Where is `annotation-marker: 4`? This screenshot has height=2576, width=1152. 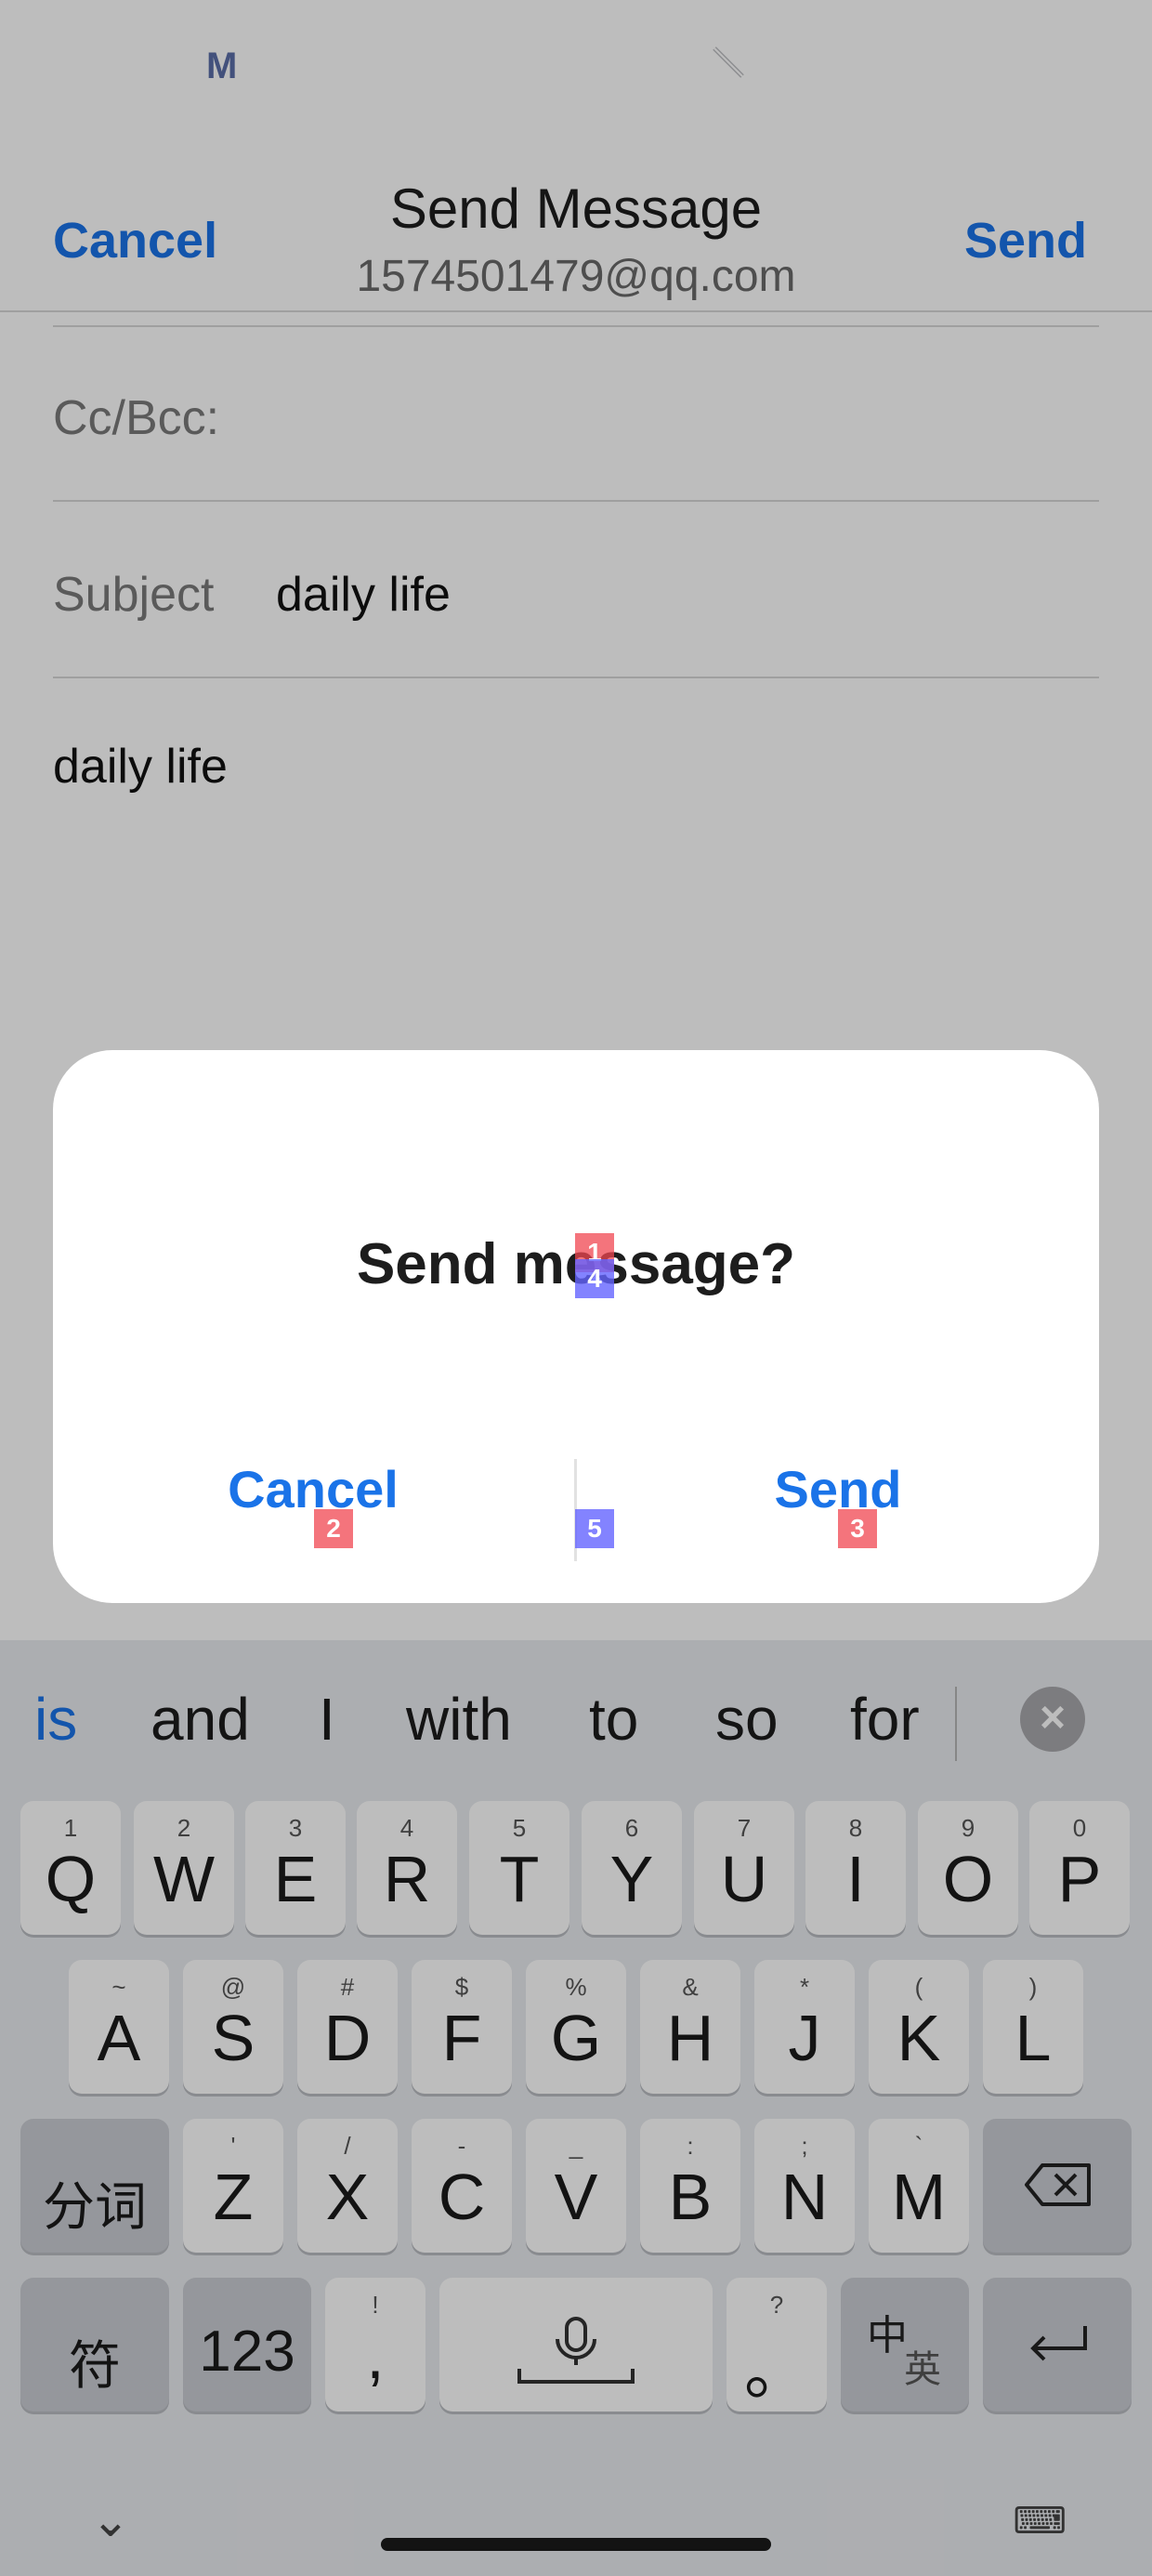 annotation-marker: 4 is located at coordinates (594, 1278).